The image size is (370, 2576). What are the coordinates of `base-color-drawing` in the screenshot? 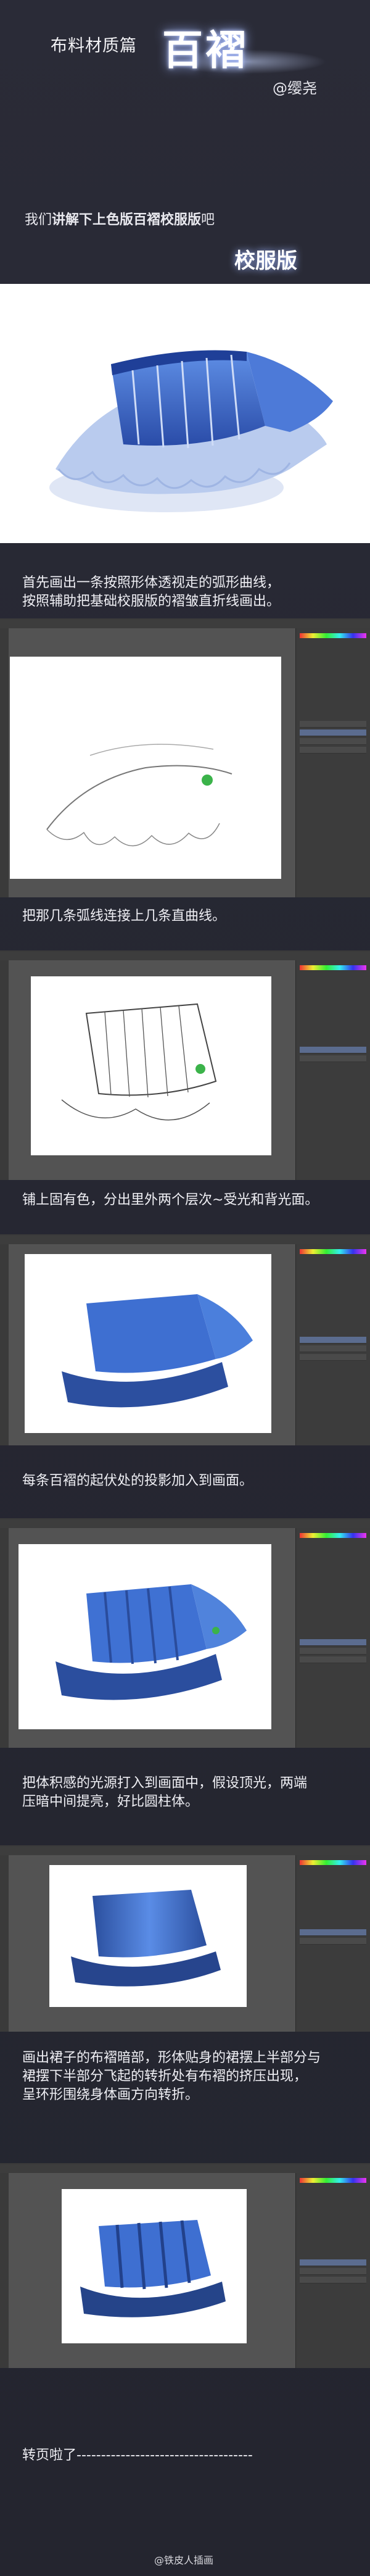 It's located at (158, 1351).